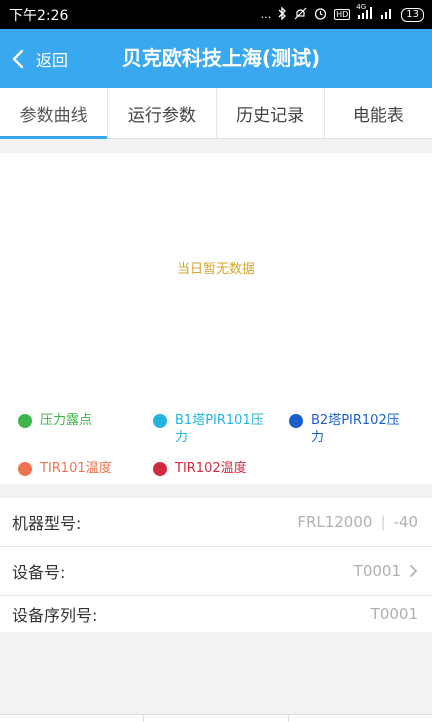  What do you see at coordinates (320, 15) in the screenshot?
I see `alarm-icon` at bounding box center [320, 15].